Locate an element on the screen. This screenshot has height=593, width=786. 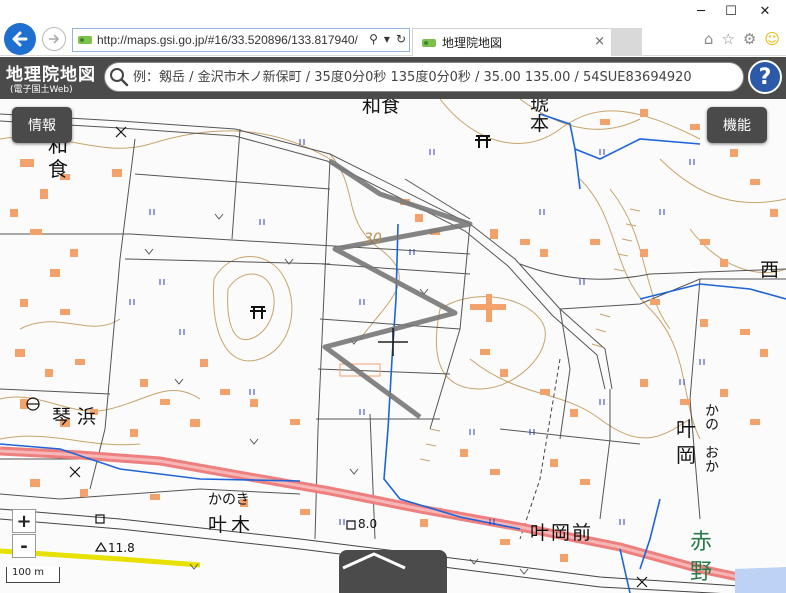
home-icon: ⌂ is located at coordinates (709, 39).